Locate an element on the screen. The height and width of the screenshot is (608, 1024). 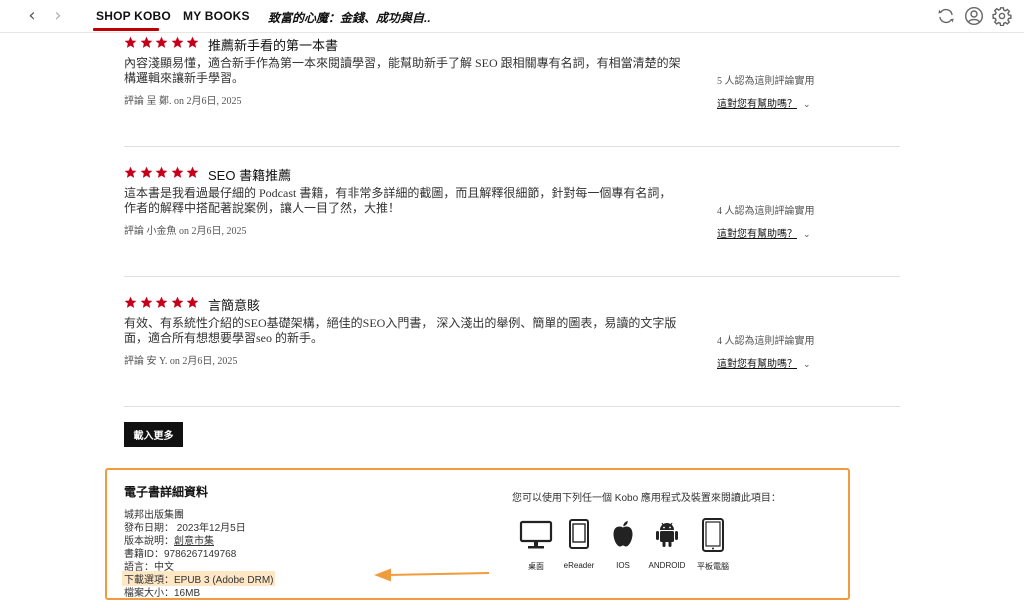
review-meta: 評論 安 Y. on 2月6日, 2025 is located at coordinates (181, 361).